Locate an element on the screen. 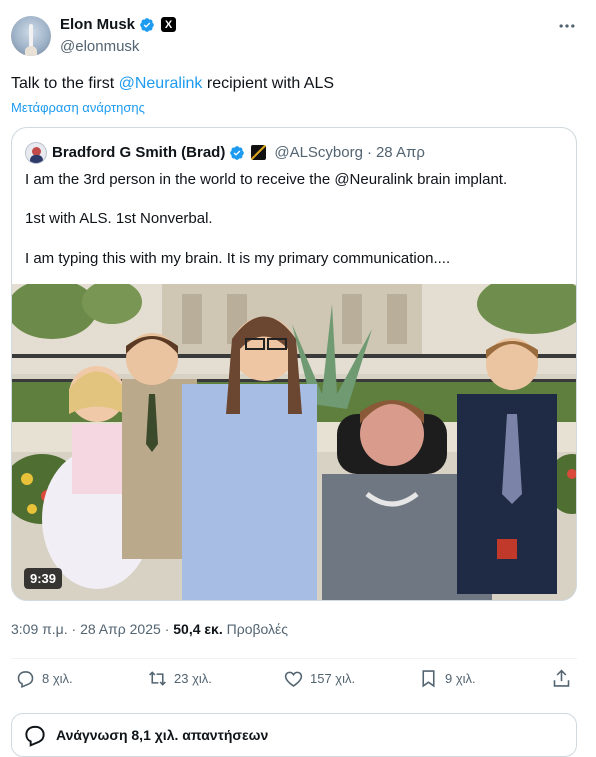 The image size is (596, 757). repost-button: 23 χιλ. is located at coordinates (179, 678).